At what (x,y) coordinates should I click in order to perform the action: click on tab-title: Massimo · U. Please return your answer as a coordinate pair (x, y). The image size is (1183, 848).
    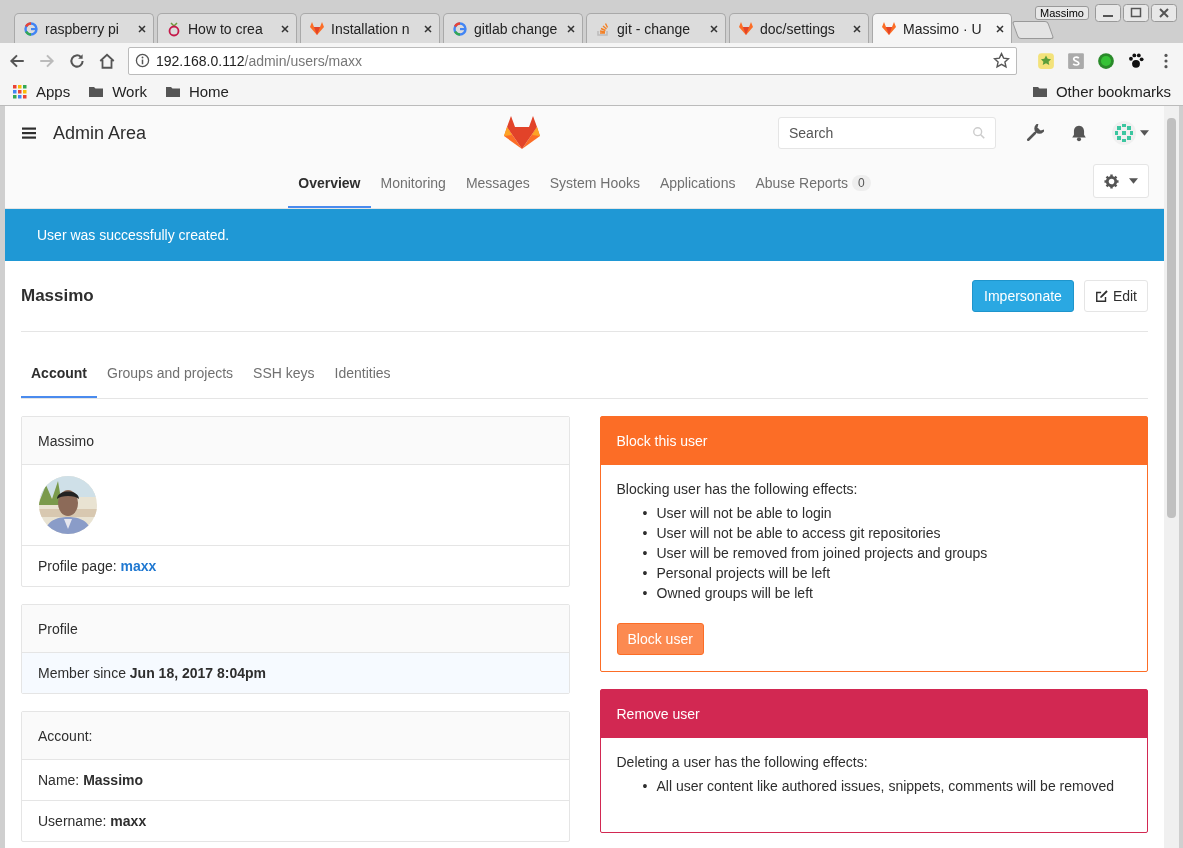
    Looking at the image, I should click on (943, 28).